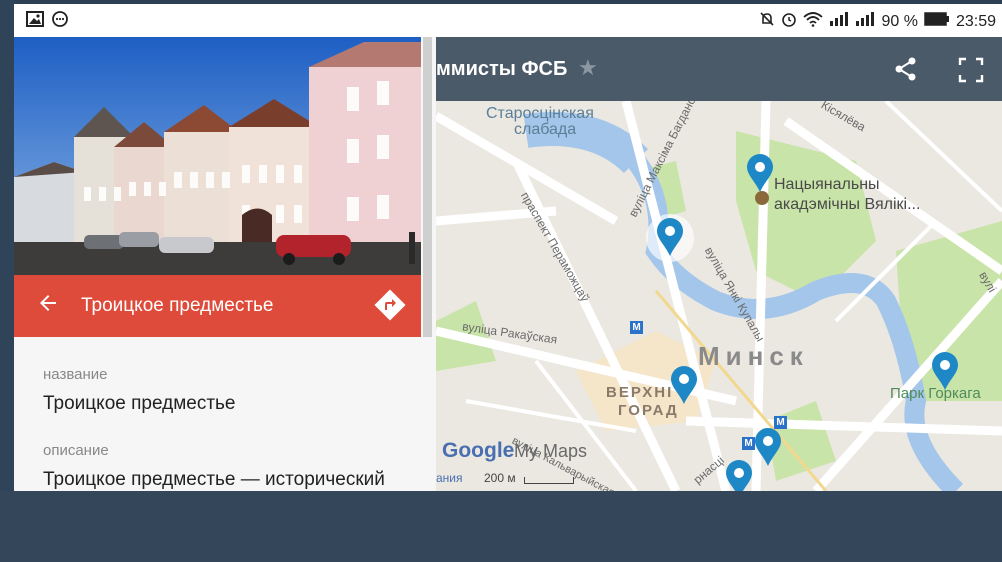 This screenshot has width=1002, height=562. Describe the element at coordinates (971, 70) in the screenshot. I see `fullscreen-icon` at that location.